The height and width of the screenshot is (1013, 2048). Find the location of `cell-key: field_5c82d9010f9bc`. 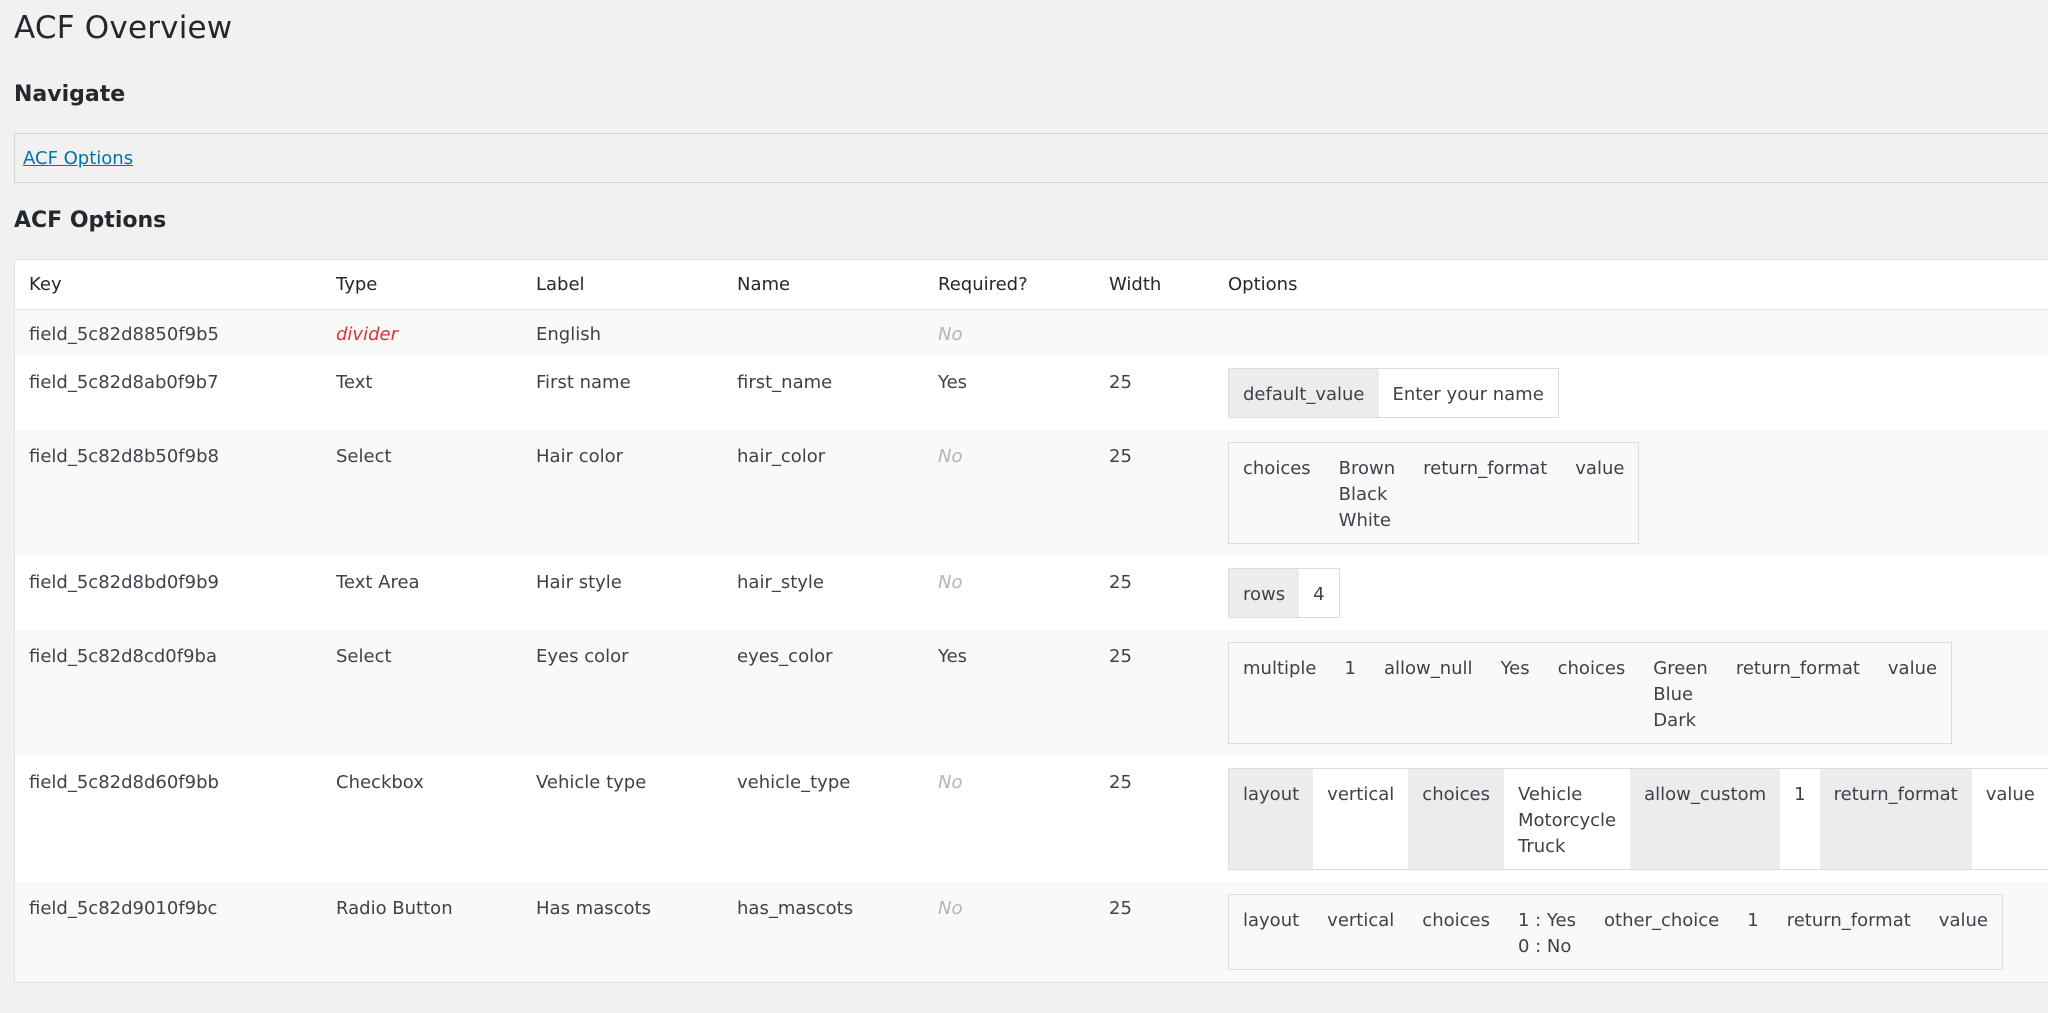

cell-key: field_5c82d9010f9bc is located at coordinates (168, 932).